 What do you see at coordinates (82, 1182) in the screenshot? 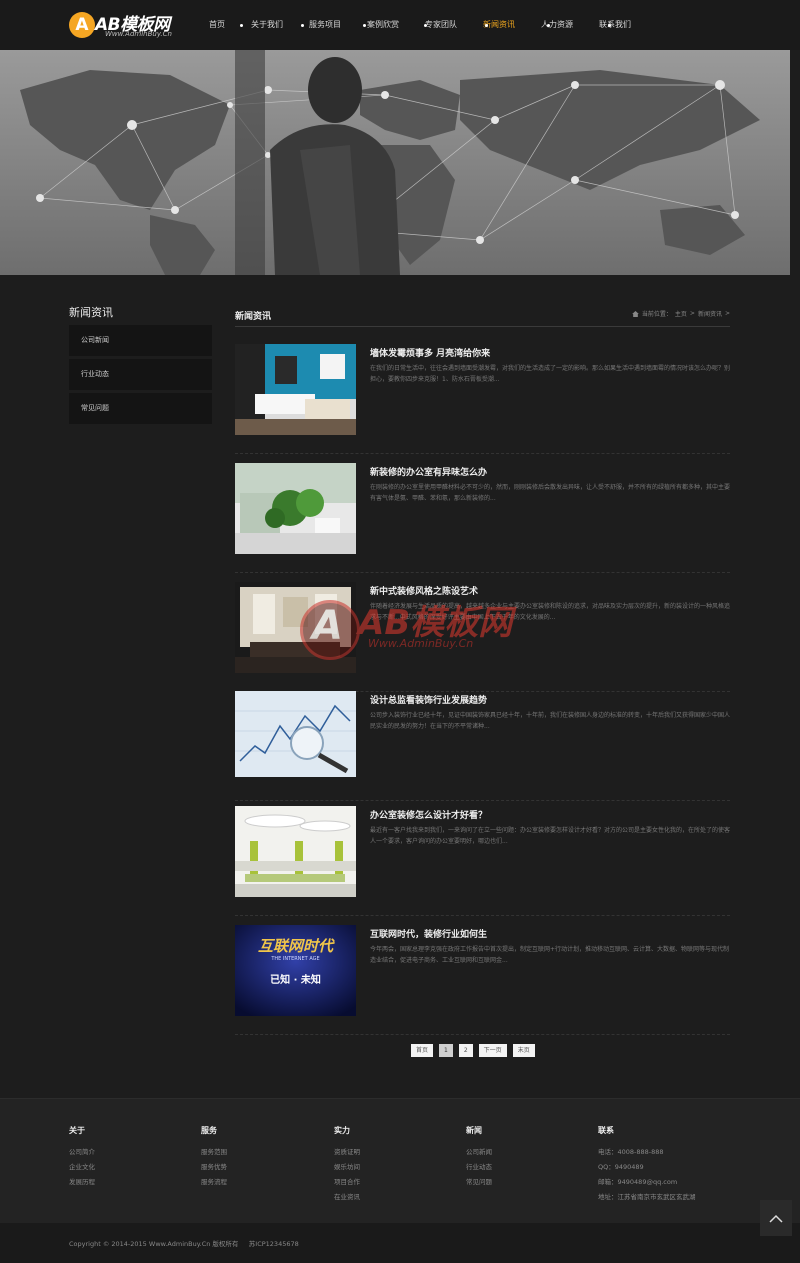
I see `footer-link: 发展历程` at bounding box center [82, 1182].